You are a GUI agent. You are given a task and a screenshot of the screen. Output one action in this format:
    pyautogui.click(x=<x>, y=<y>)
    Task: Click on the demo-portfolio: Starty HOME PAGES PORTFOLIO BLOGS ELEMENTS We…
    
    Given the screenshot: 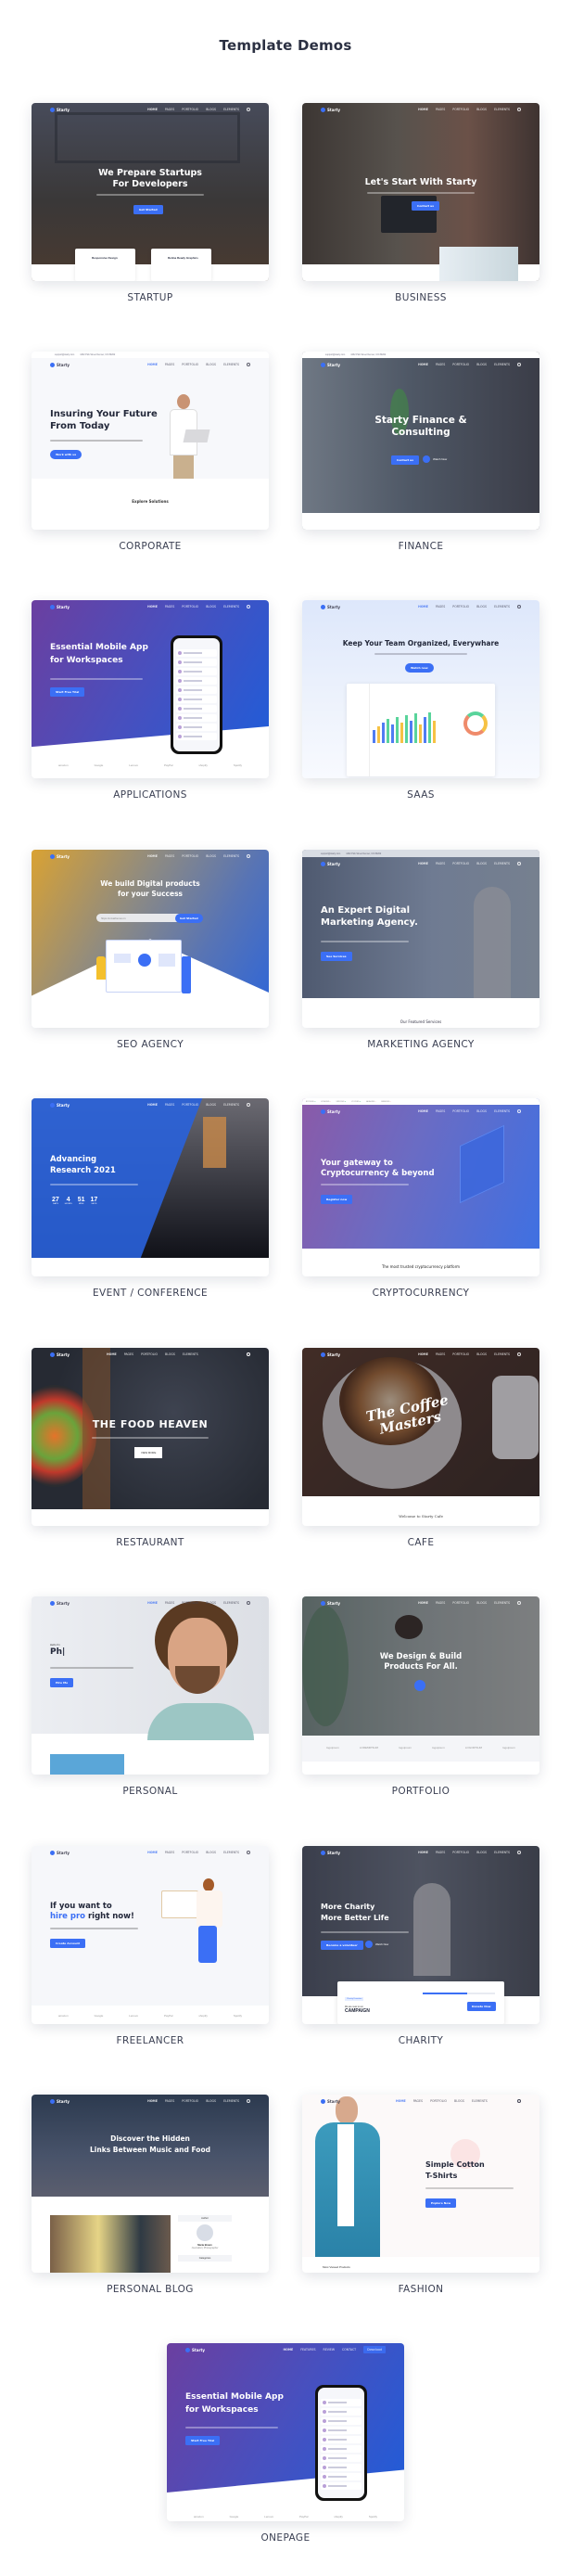 What is the action you would take?
    pyautogui.click(x=421, y=1696)
    